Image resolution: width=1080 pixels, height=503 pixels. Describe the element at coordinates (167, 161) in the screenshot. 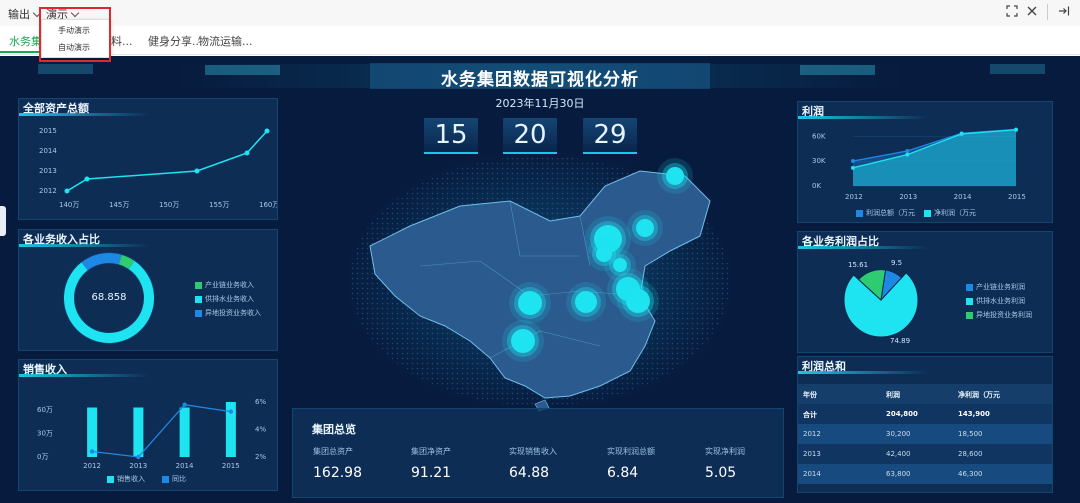

I see `series-line` at that location.